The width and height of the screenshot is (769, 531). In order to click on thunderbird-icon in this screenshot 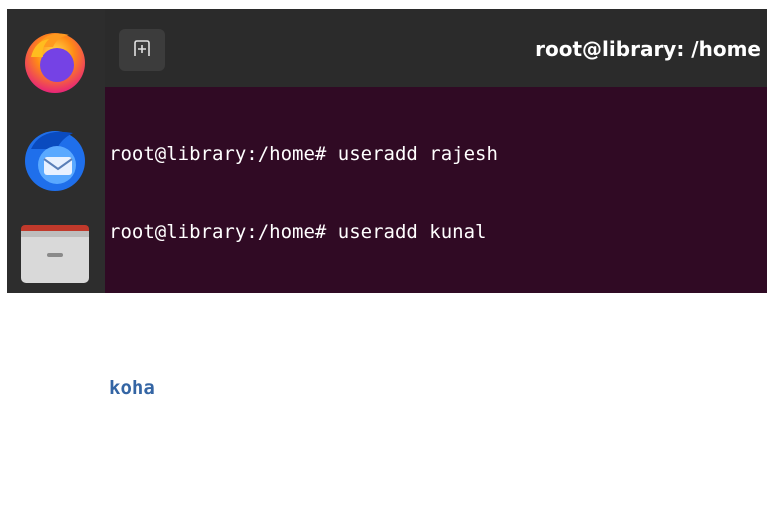, I will do `click(55, 159)`.